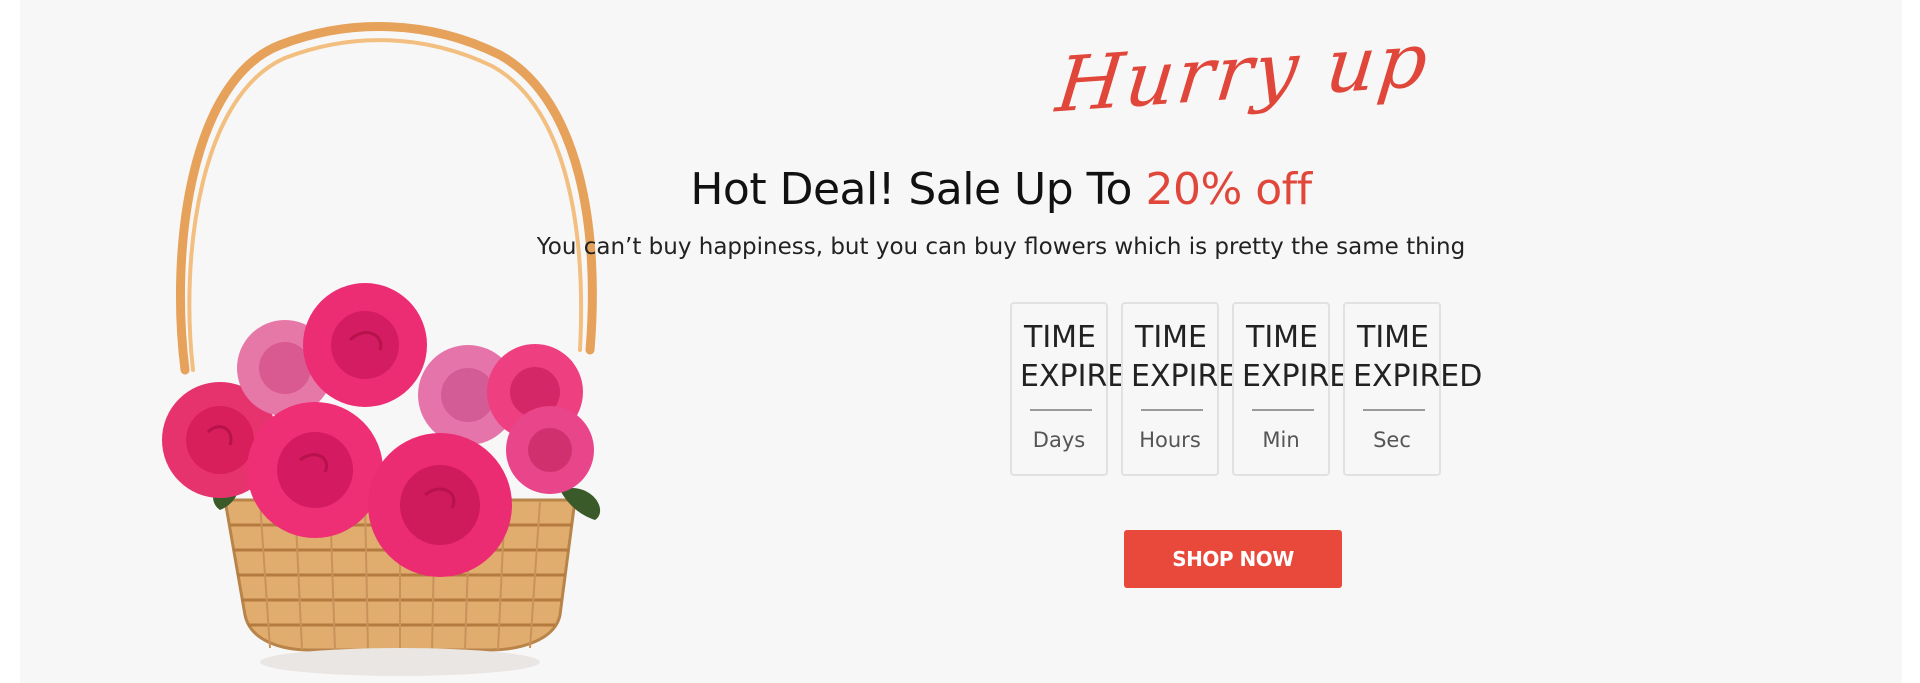 Image resolution: width=1920 pixels, height=683 pixels. I want to click on headline-discount: 20% off, so click(1228, 189).